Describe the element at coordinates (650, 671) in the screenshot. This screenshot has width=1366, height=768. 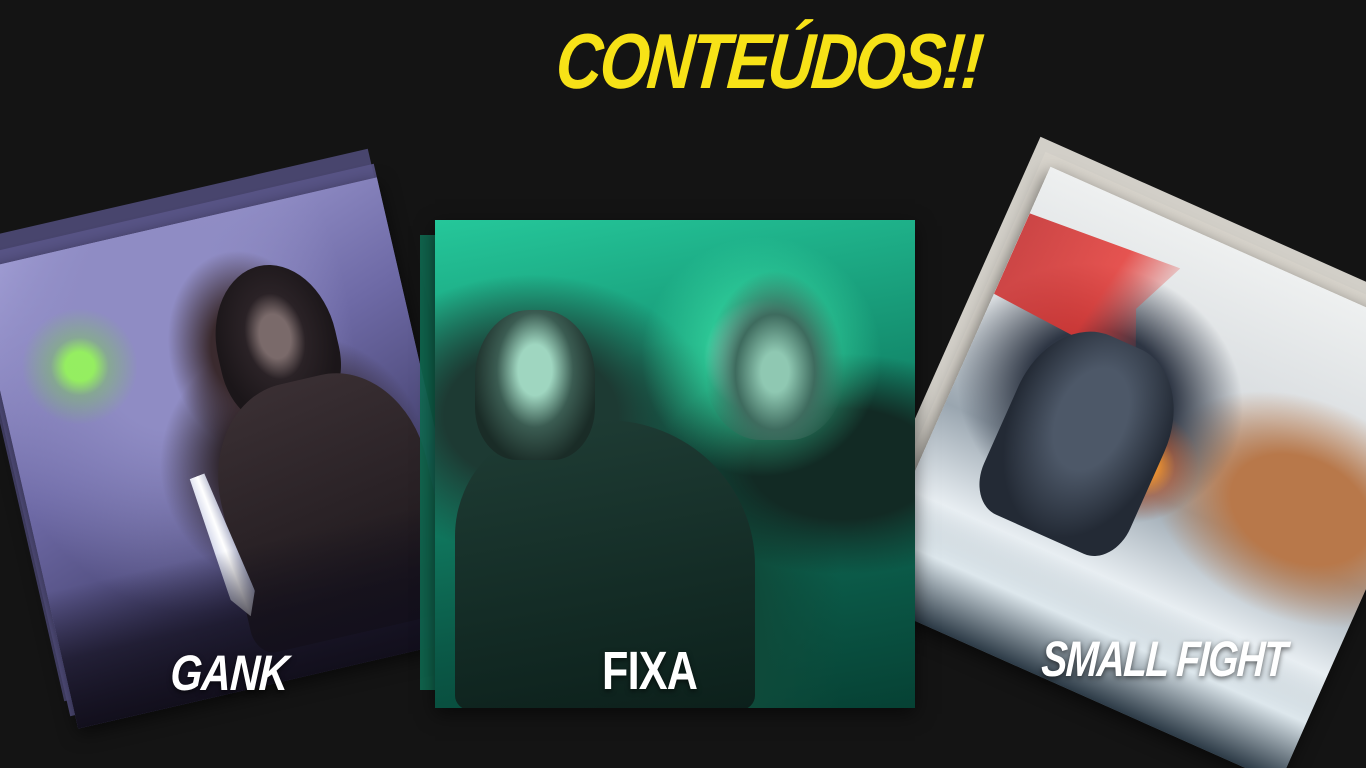
I see `fixa-card-label: FIXA` at that location.